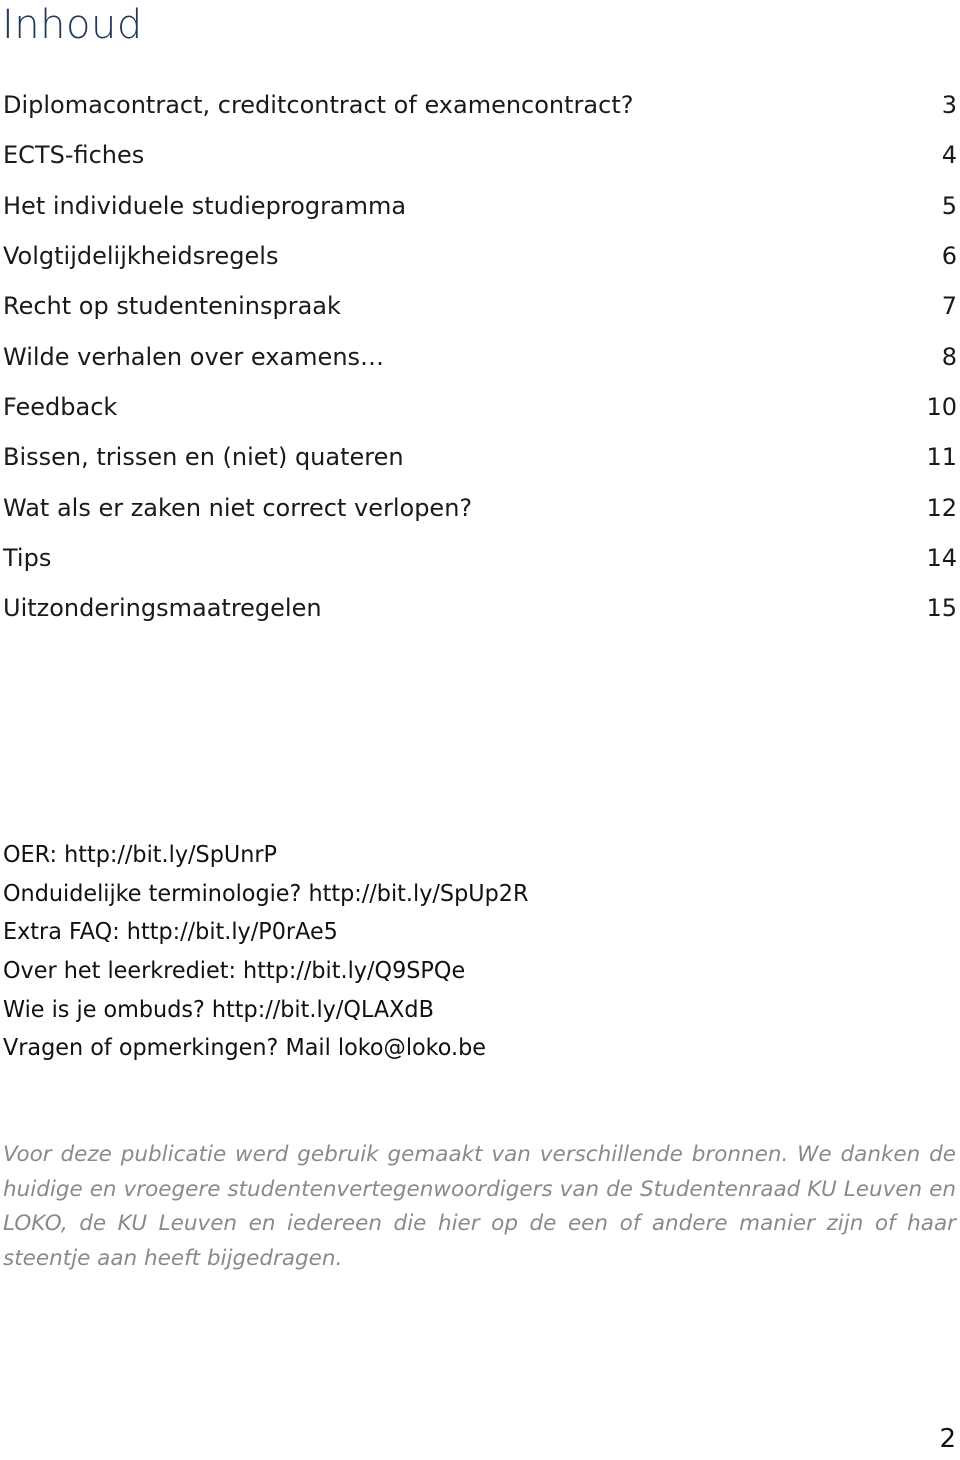 The height and width of the screenshot is (1460, 960). I want to click on page-title: Inhoud, so click(72, 25).